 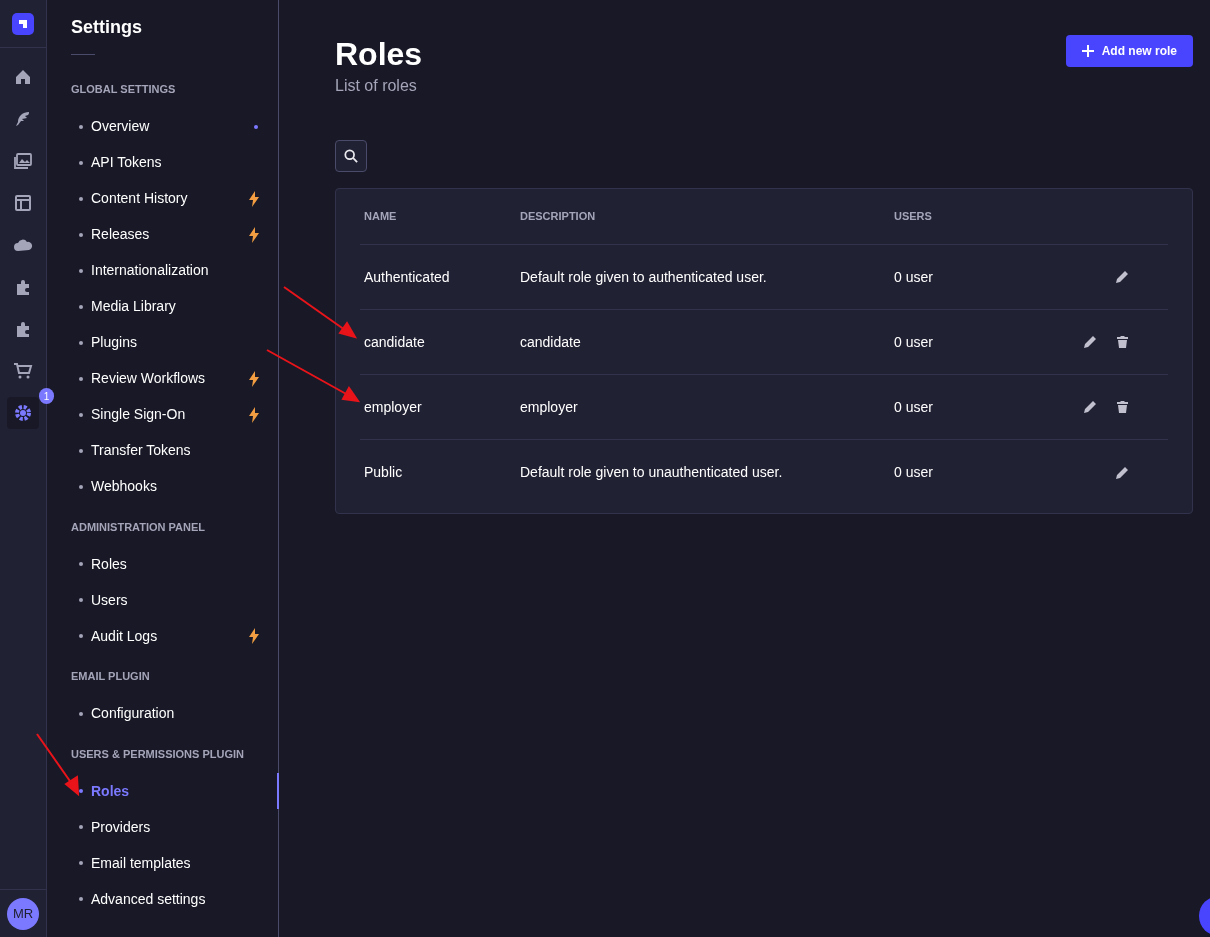 I want to click on column-header: DESCRIPTION, so click(x=558, y=217).